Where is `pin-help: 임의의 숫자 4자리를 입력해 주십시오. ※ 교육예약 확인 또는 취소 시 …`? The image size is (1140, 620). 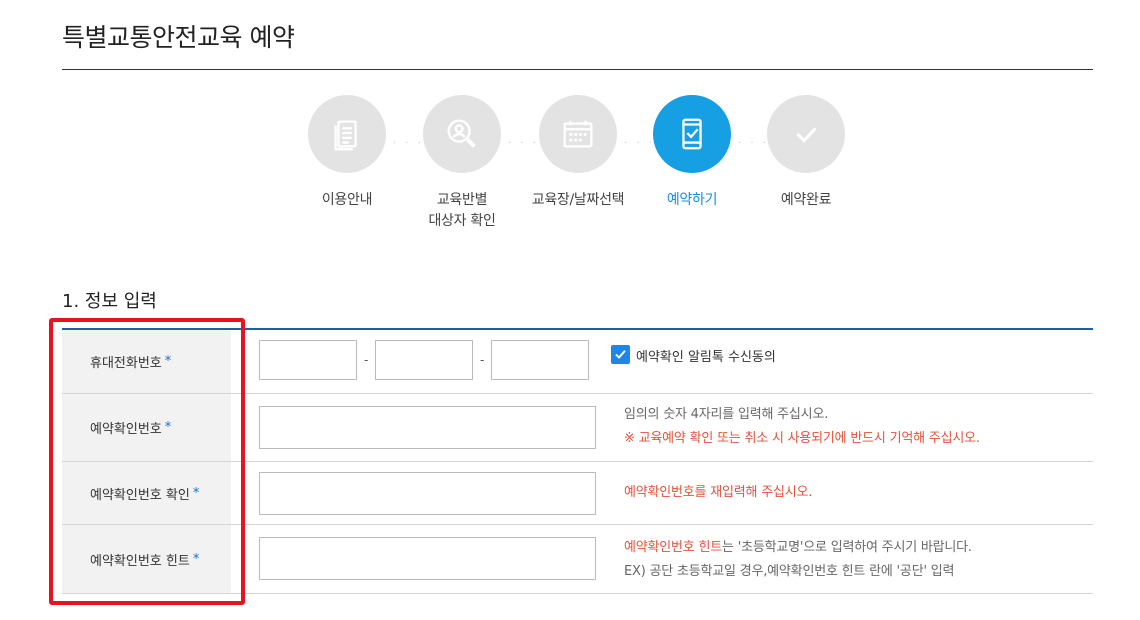
pin-help: 임의의 숫자 4자리를 입력해 주십시오. ※ 교육예약 확인 또는 취소 시 … is located at coordinates (802, 426).